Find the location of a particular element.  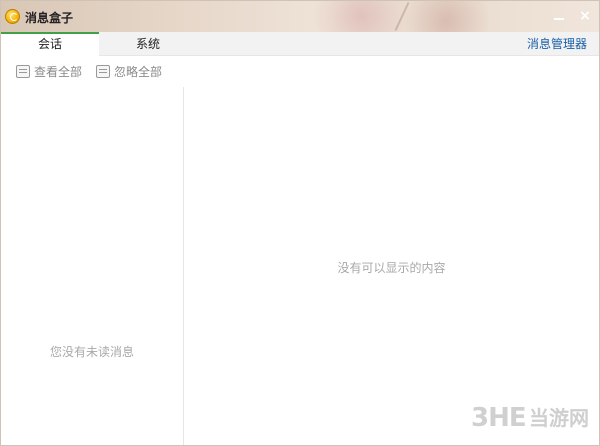

watermark-logo: 3HE is located at coordinates (499, 418).